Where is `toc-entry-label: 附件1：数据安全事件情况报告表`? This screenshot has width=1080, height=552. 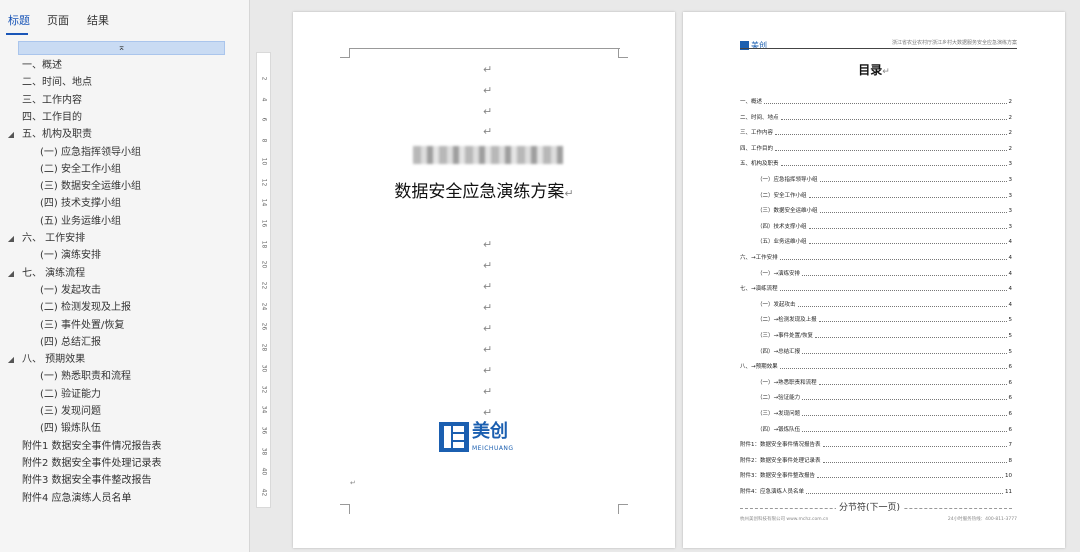
toc-entry-label: 附件1：数据安全事件情况报告表 is located at coordinates (780, 445).